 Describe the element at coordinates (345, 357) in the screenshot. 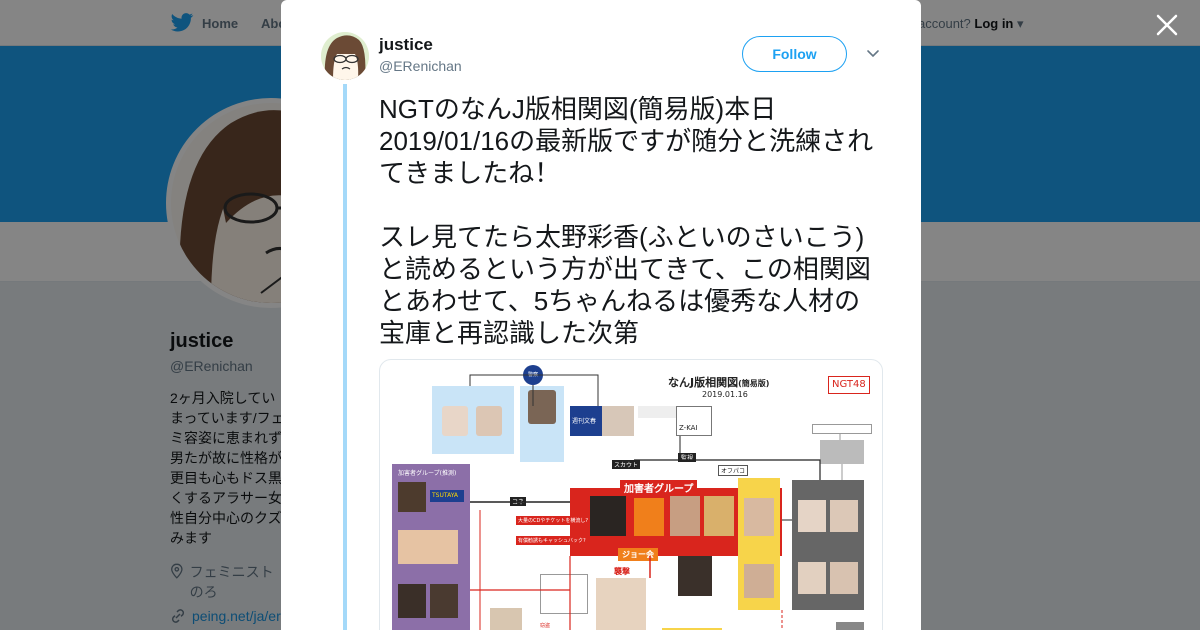

I see `thread-line` at that location.